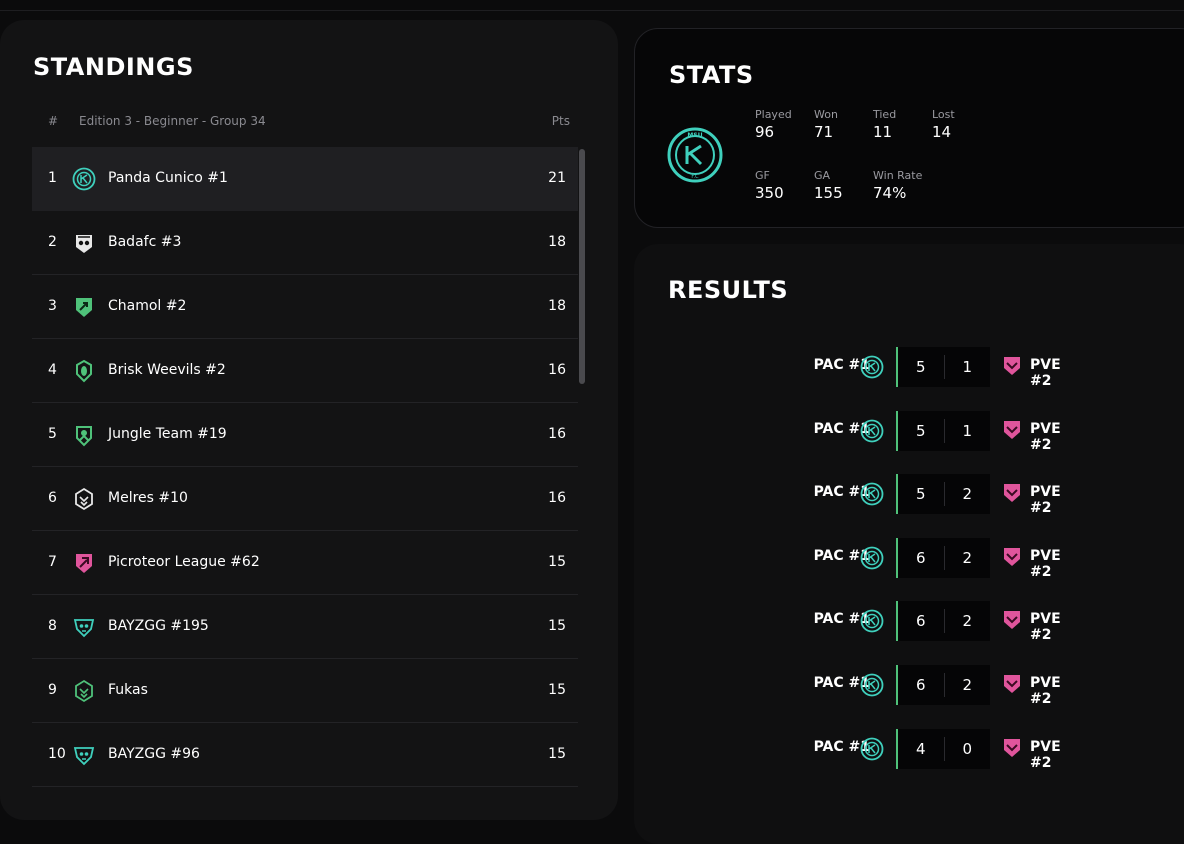 The width and height of the screenshot is (1184, 844). Describe the element at coordinates (305, 563) in the screenshot. I see `standings-row: 7 Picroteor League #62 15` at that location.